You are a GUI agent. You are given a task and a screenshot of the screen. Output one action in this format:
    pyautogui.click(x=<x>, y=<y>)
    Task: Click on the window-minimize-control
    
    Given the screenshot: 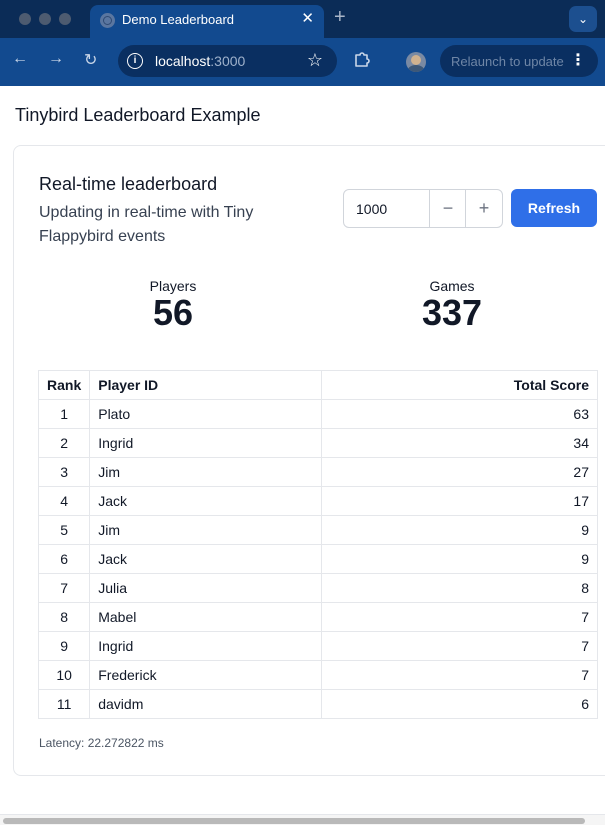 What is the action you would take?
    pyautogui.click(x=45, y=19)
    